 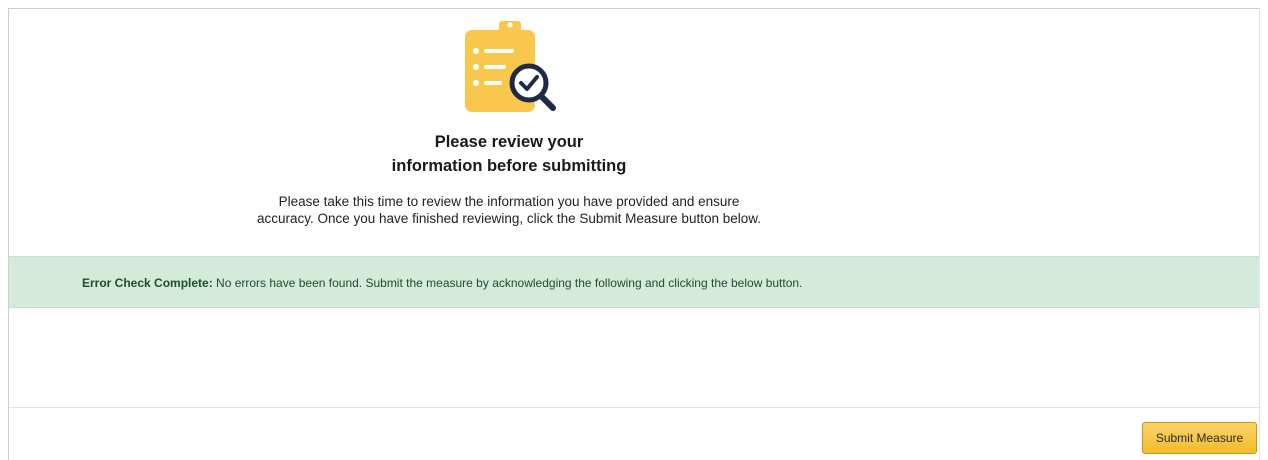 I want to click on page-title-line-1: Please review your, so click(x=509, y=142).